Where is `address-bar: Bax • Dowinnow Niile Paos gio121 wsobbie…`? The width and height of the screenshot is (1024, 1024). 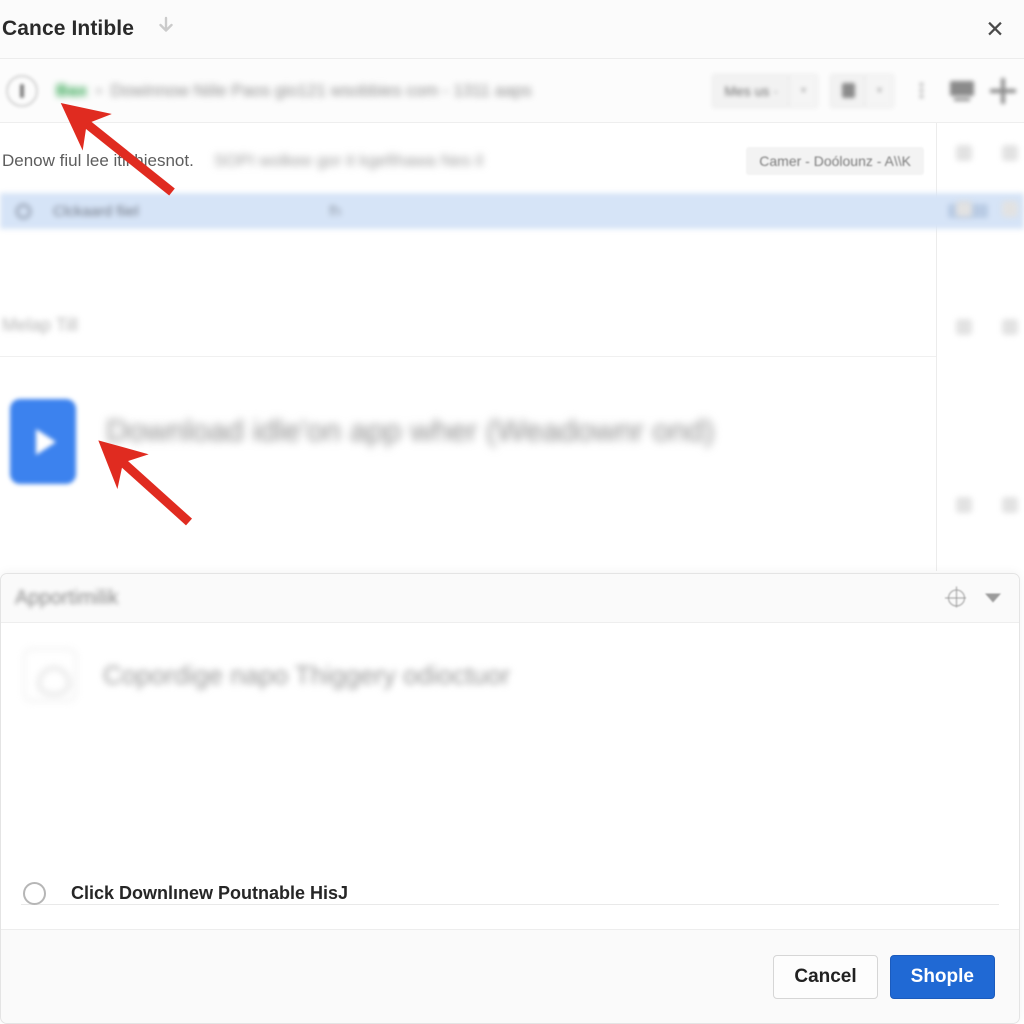 address-bar: Bax • Dowinnow Niile Paos gio121 wsobbie… is located at coordinates (294, 91).